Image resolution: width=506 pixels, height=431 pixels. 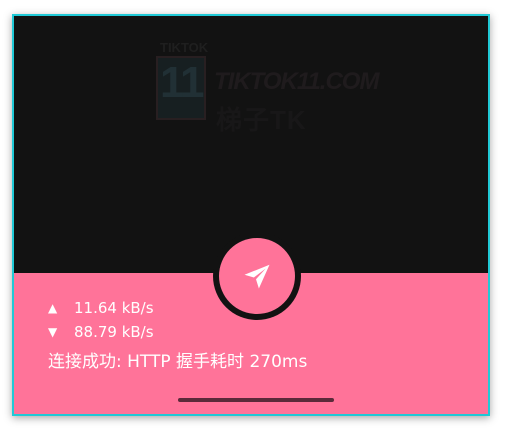 I want to click on watermark-number: 11, so click(x=182, y=82).